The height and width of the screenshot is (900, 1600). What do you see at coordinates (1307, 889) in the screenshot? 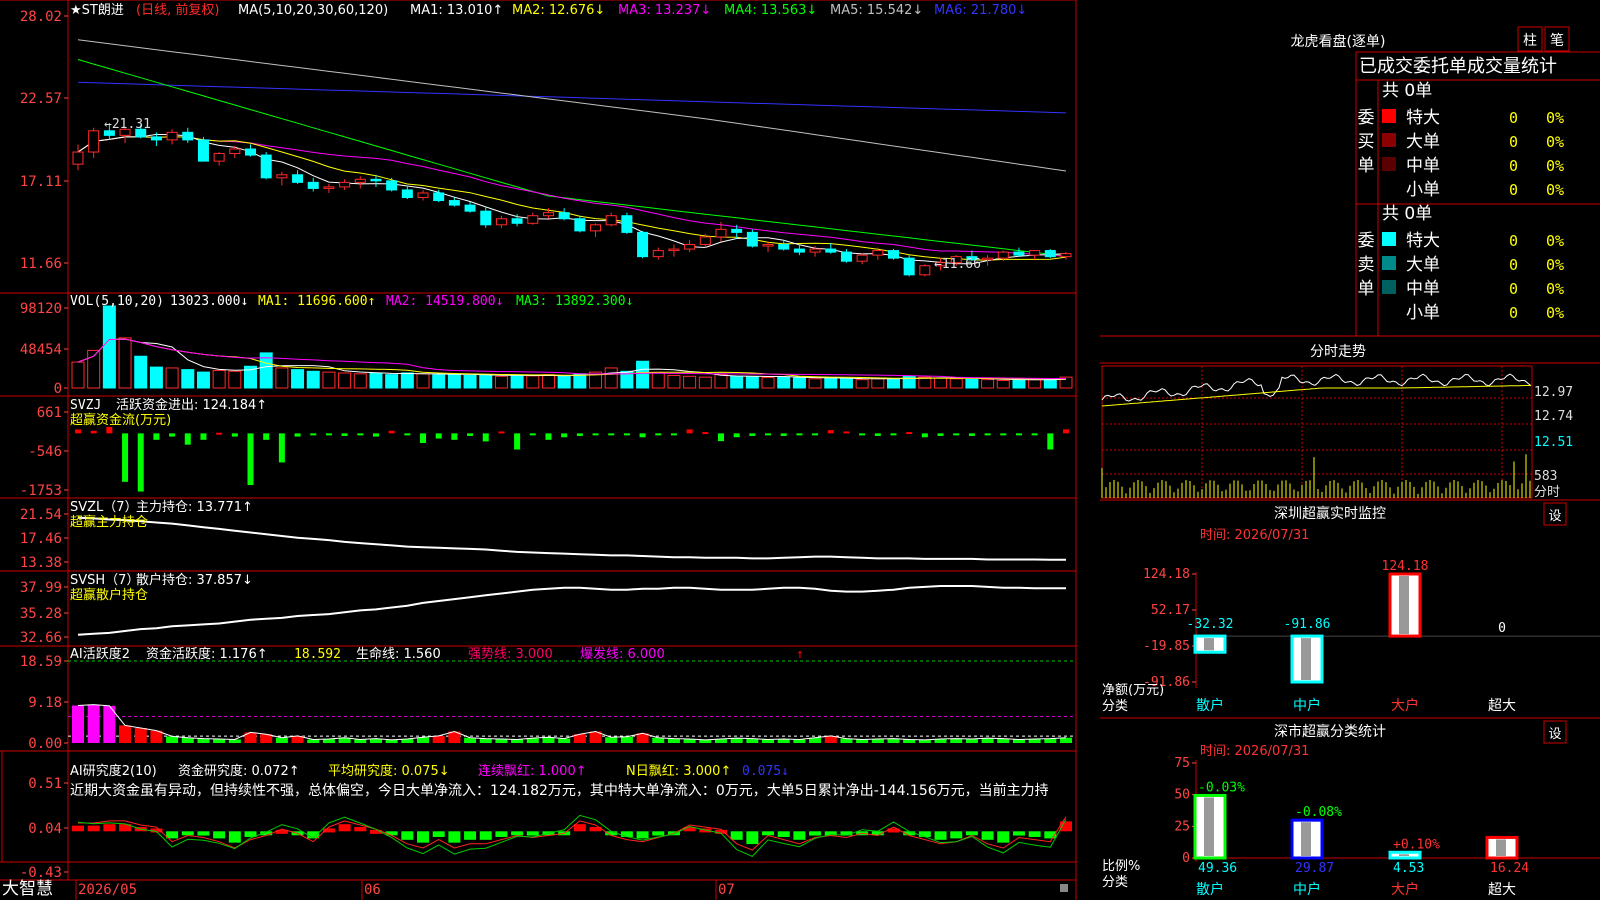
I see `classify-cat-1: 中户` at bounding box center [1307, 889].